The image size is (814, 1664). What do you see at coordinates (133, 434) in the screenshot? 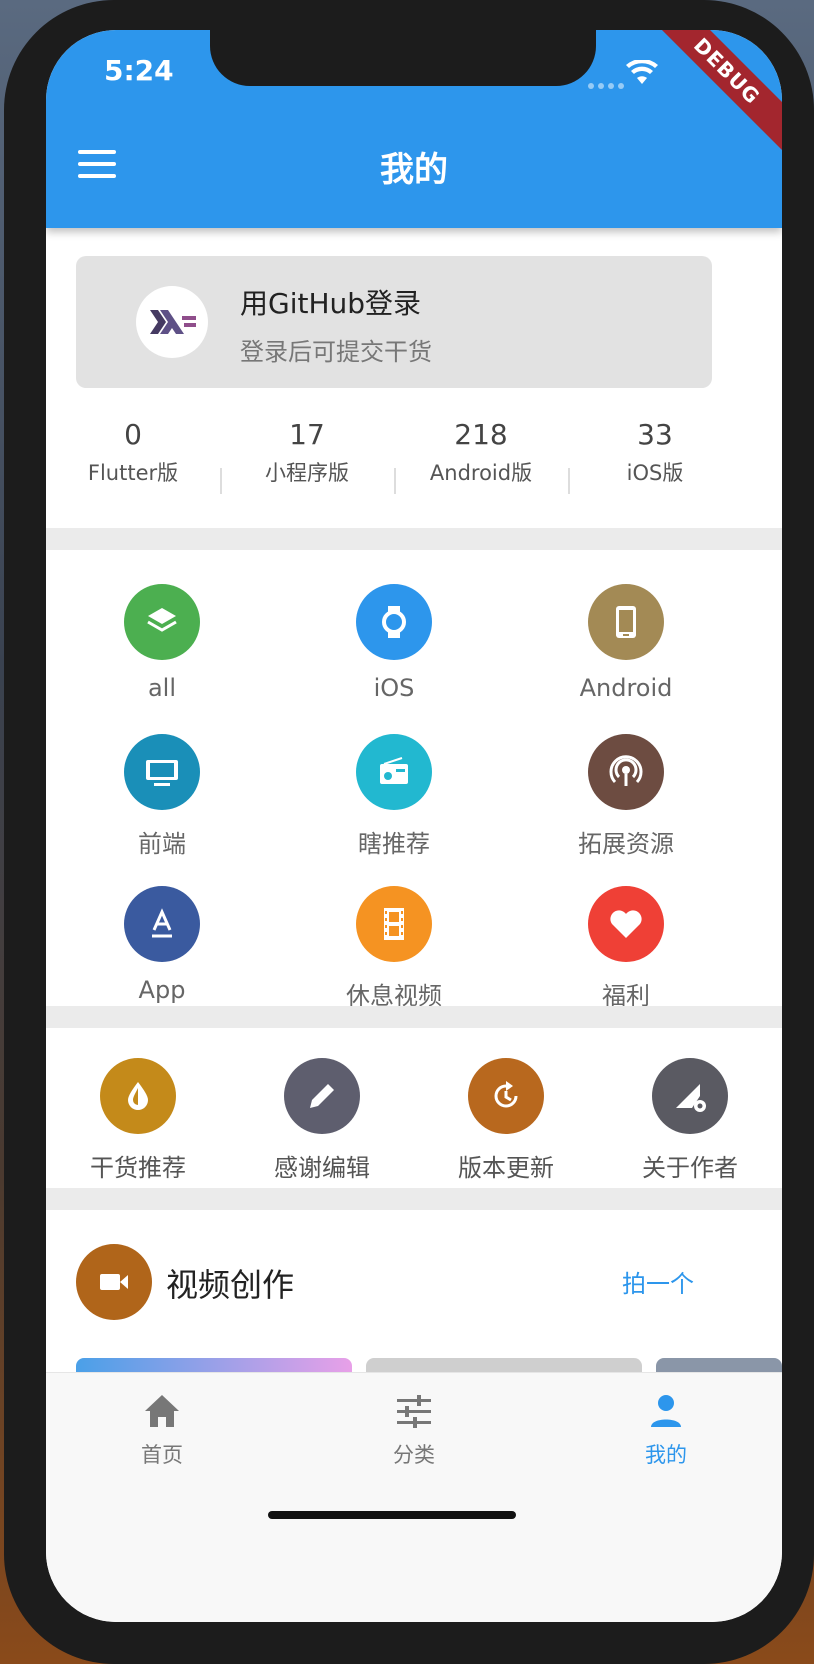
I see `stat-value: 0` at bounding box center [133, 434].